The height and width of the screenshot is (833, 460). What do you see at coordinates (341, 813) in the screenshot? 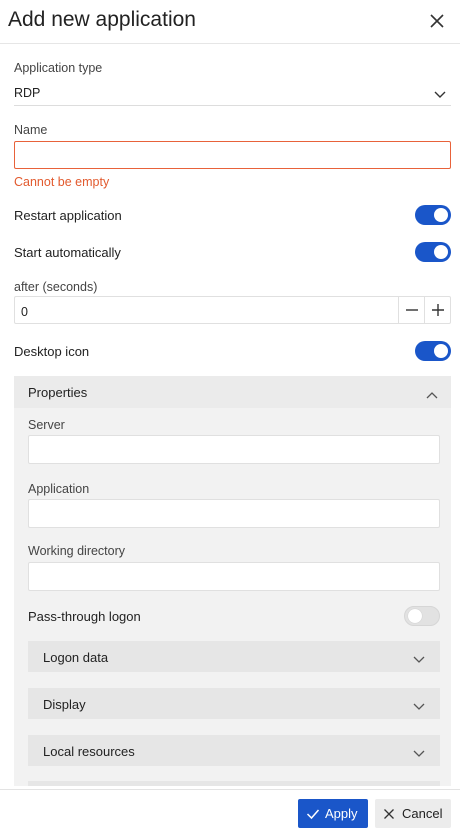
I see `apply-label: Apply` at bounding box center [341, 813].